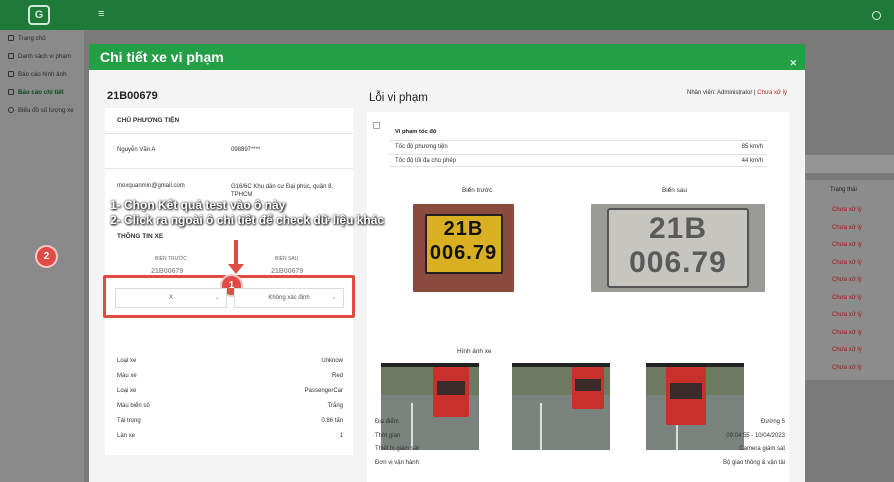  I want to click on sidebar-item-label: Báo cáo hình ảnh, so click(42, 74).